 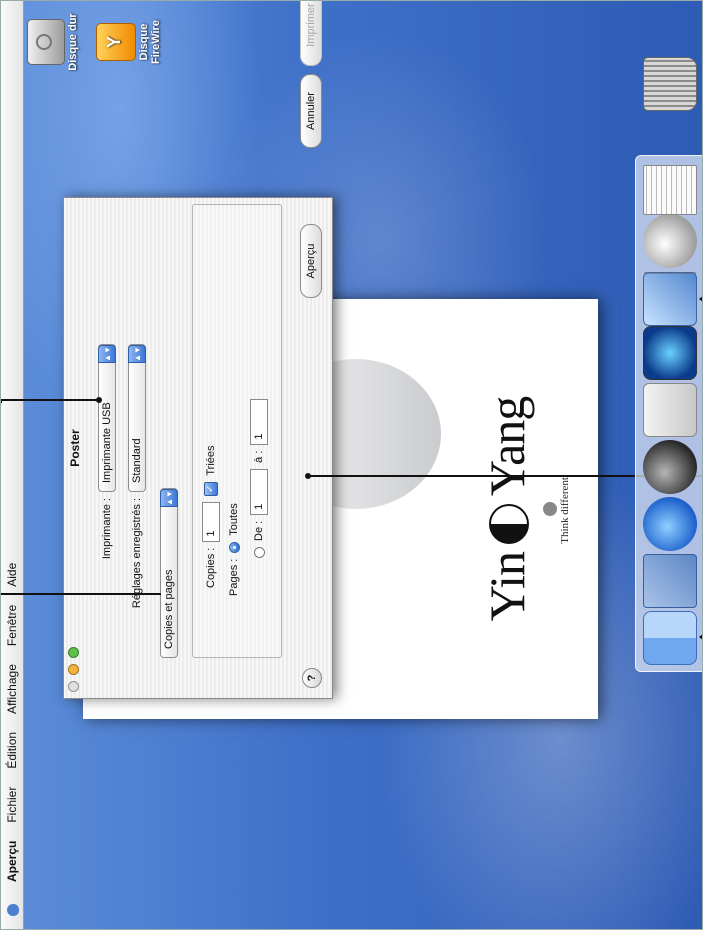 What do you see at coordinates (259, 552) in the screenshot?
I see `page-range-radio` at bounding box center [259, 552].